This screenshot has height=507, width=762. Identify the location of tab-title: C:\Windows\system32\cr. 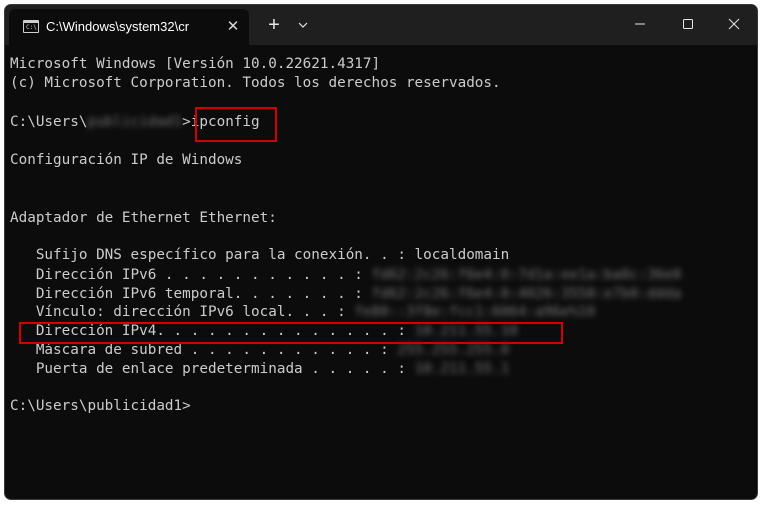
(118, 26).